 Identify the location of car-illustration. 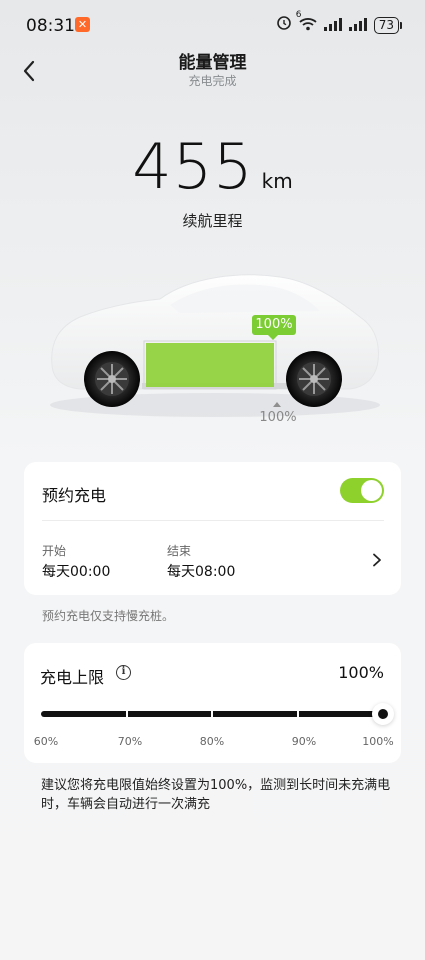
(215, 345).